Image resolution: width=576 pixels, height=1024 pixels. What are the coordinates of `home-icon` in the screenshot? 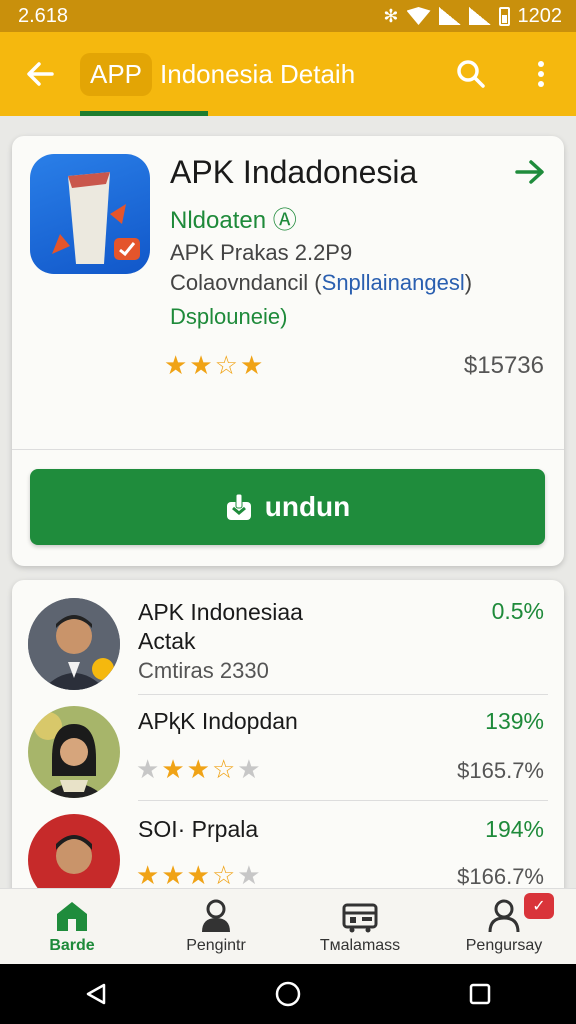 It's located at (72, 916).